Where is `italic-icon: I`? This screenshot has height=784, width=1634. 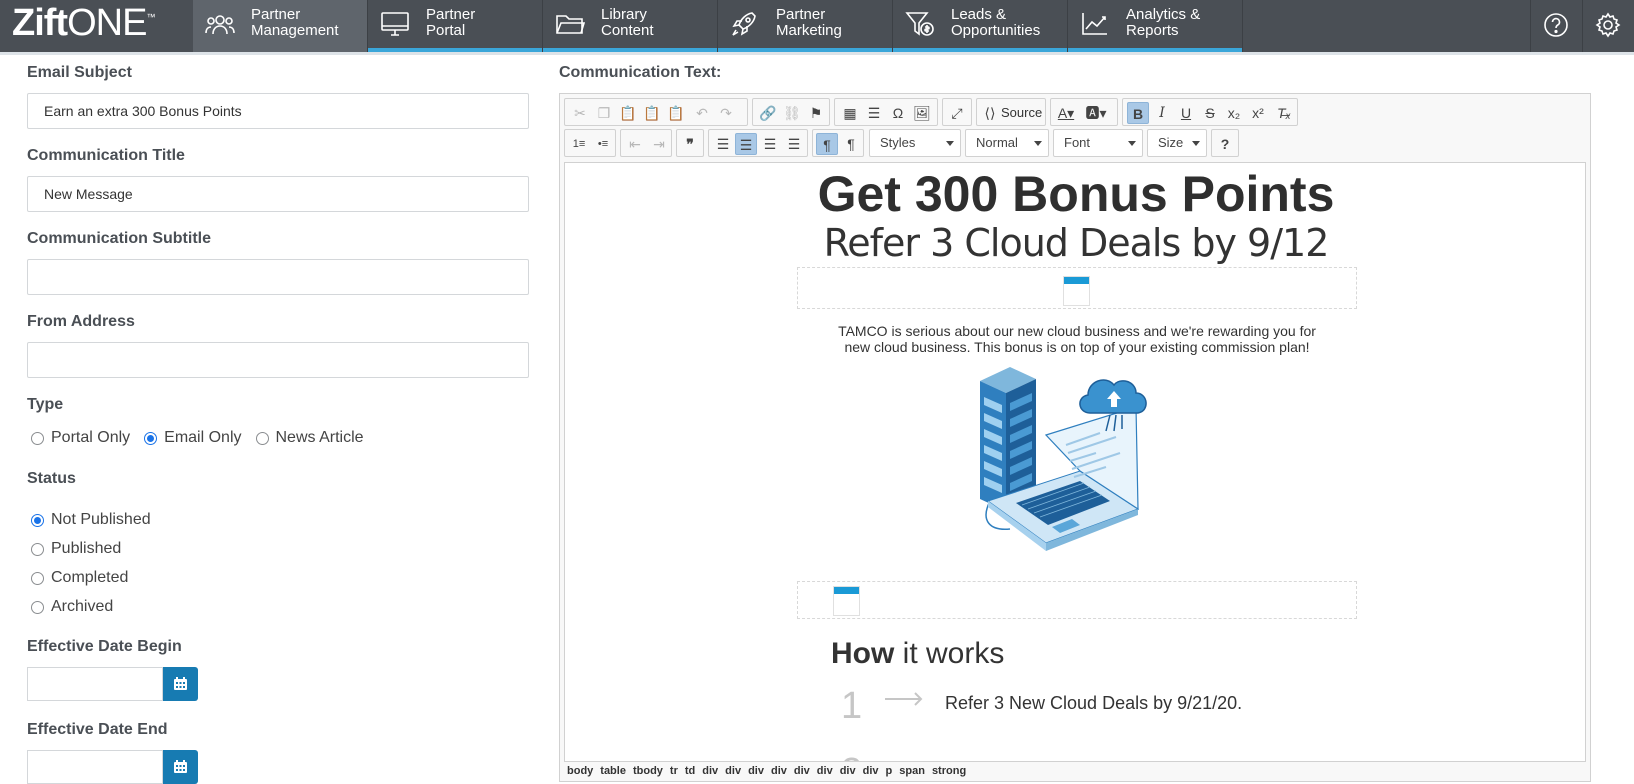
italic-icon: I is located at coordinates (1162, 113).